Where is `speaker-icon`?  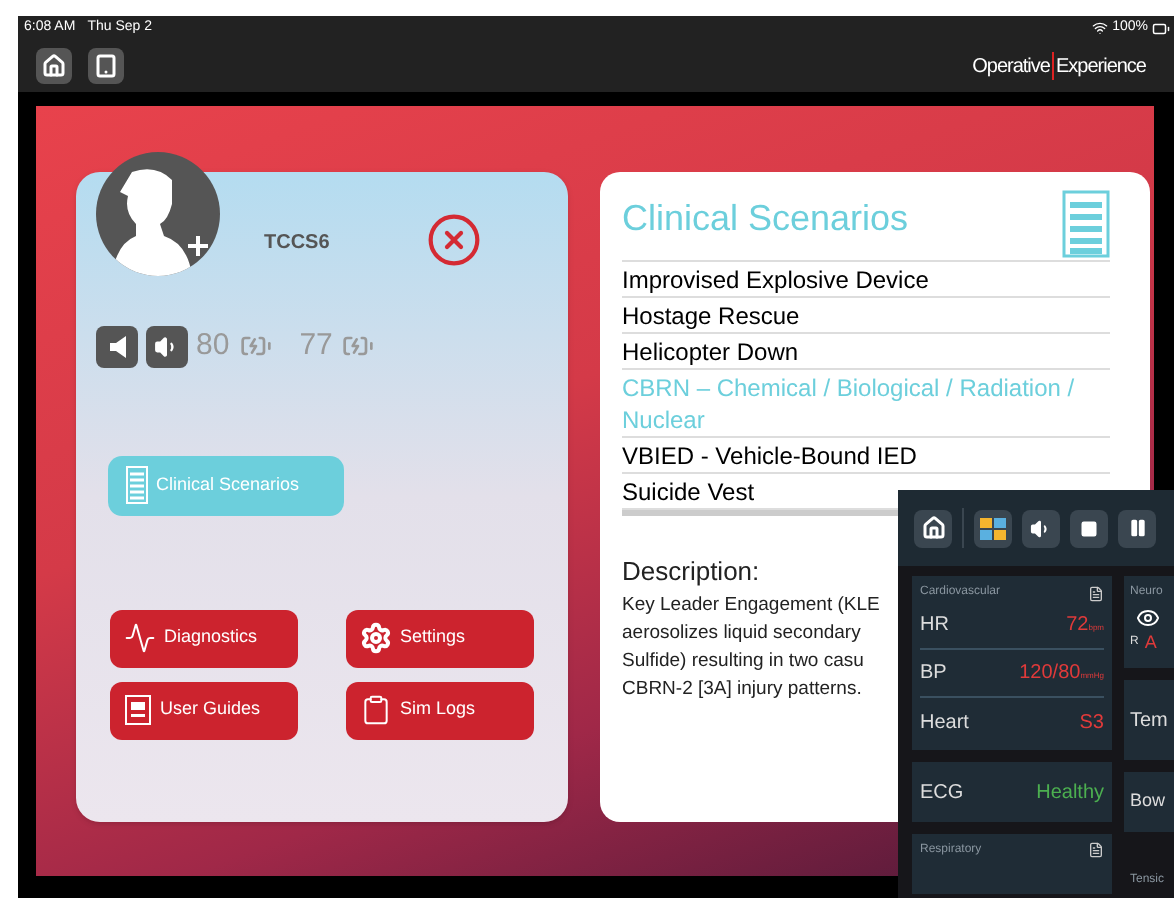 speaker-icon is located at coordinates (117, 346).